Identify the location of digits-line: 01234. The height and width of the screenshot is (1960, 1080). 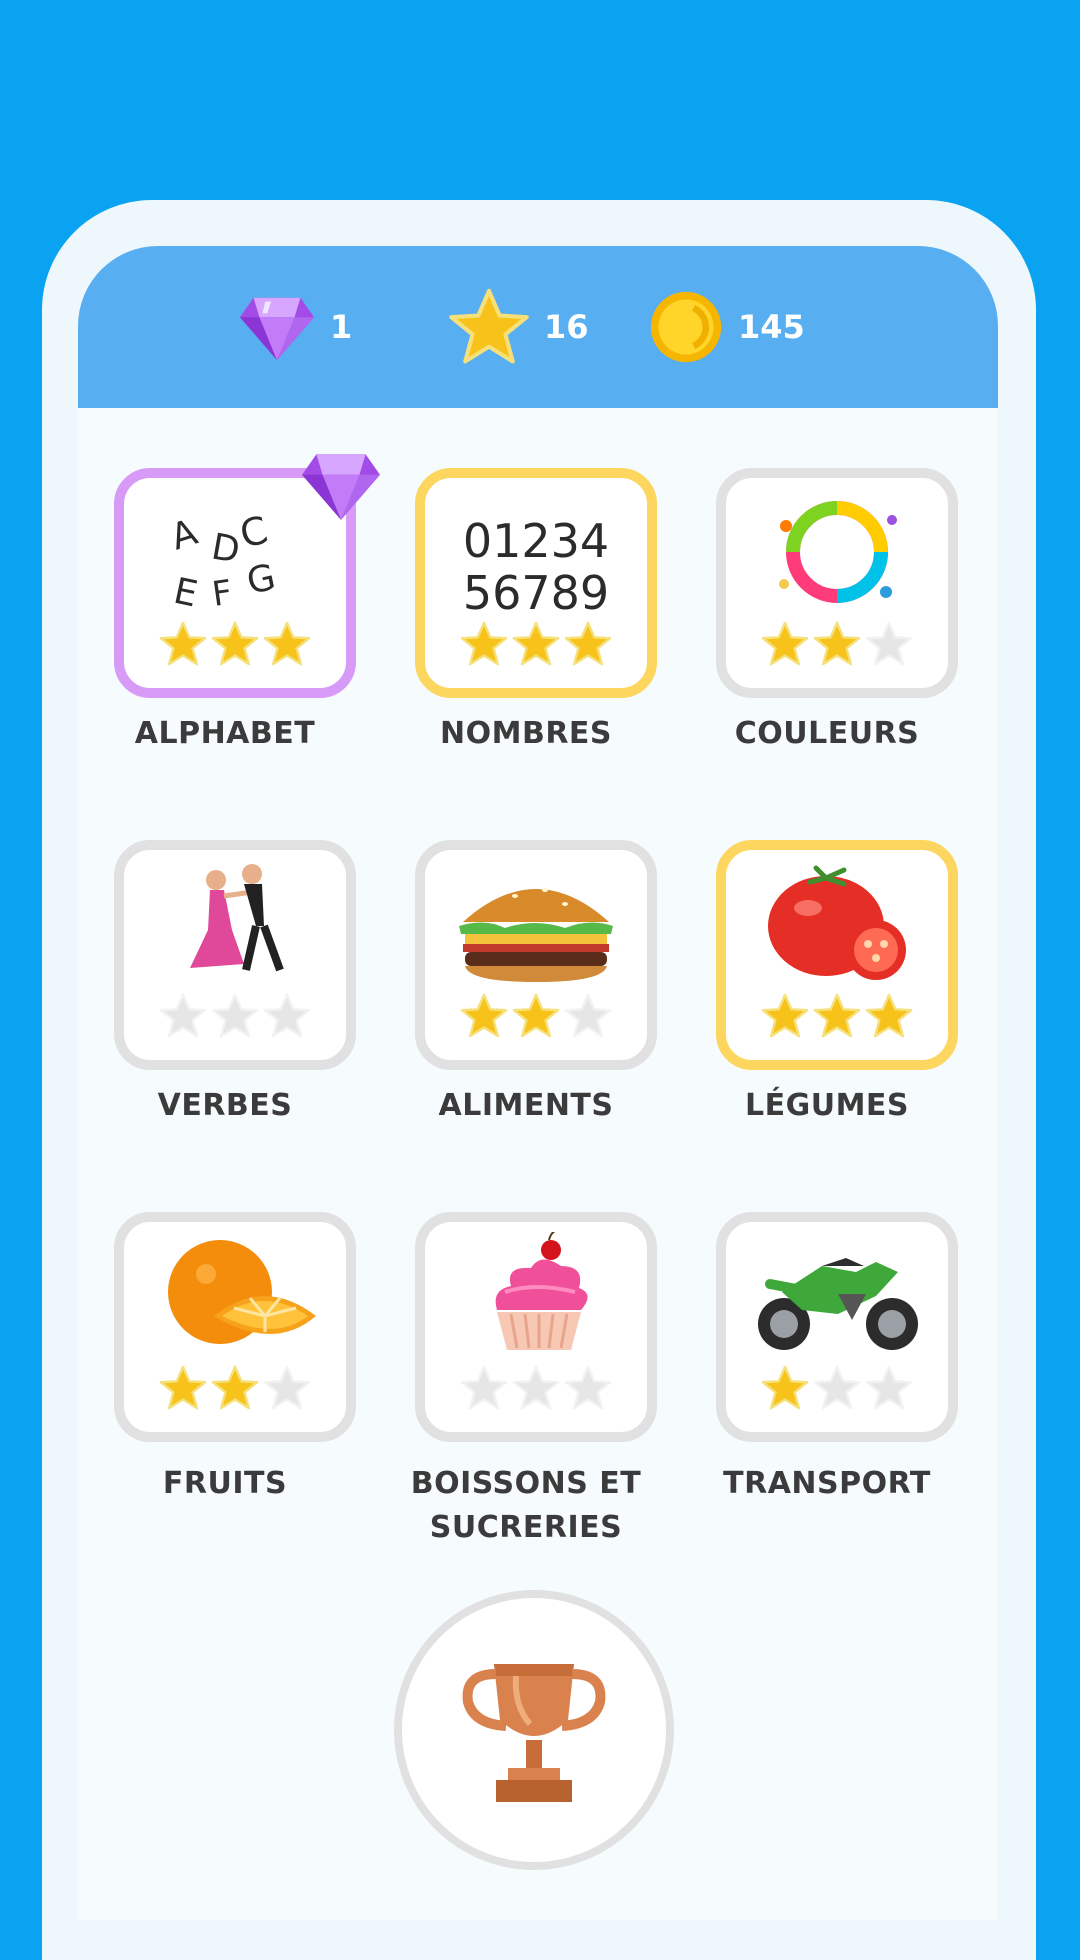
(536, 541).